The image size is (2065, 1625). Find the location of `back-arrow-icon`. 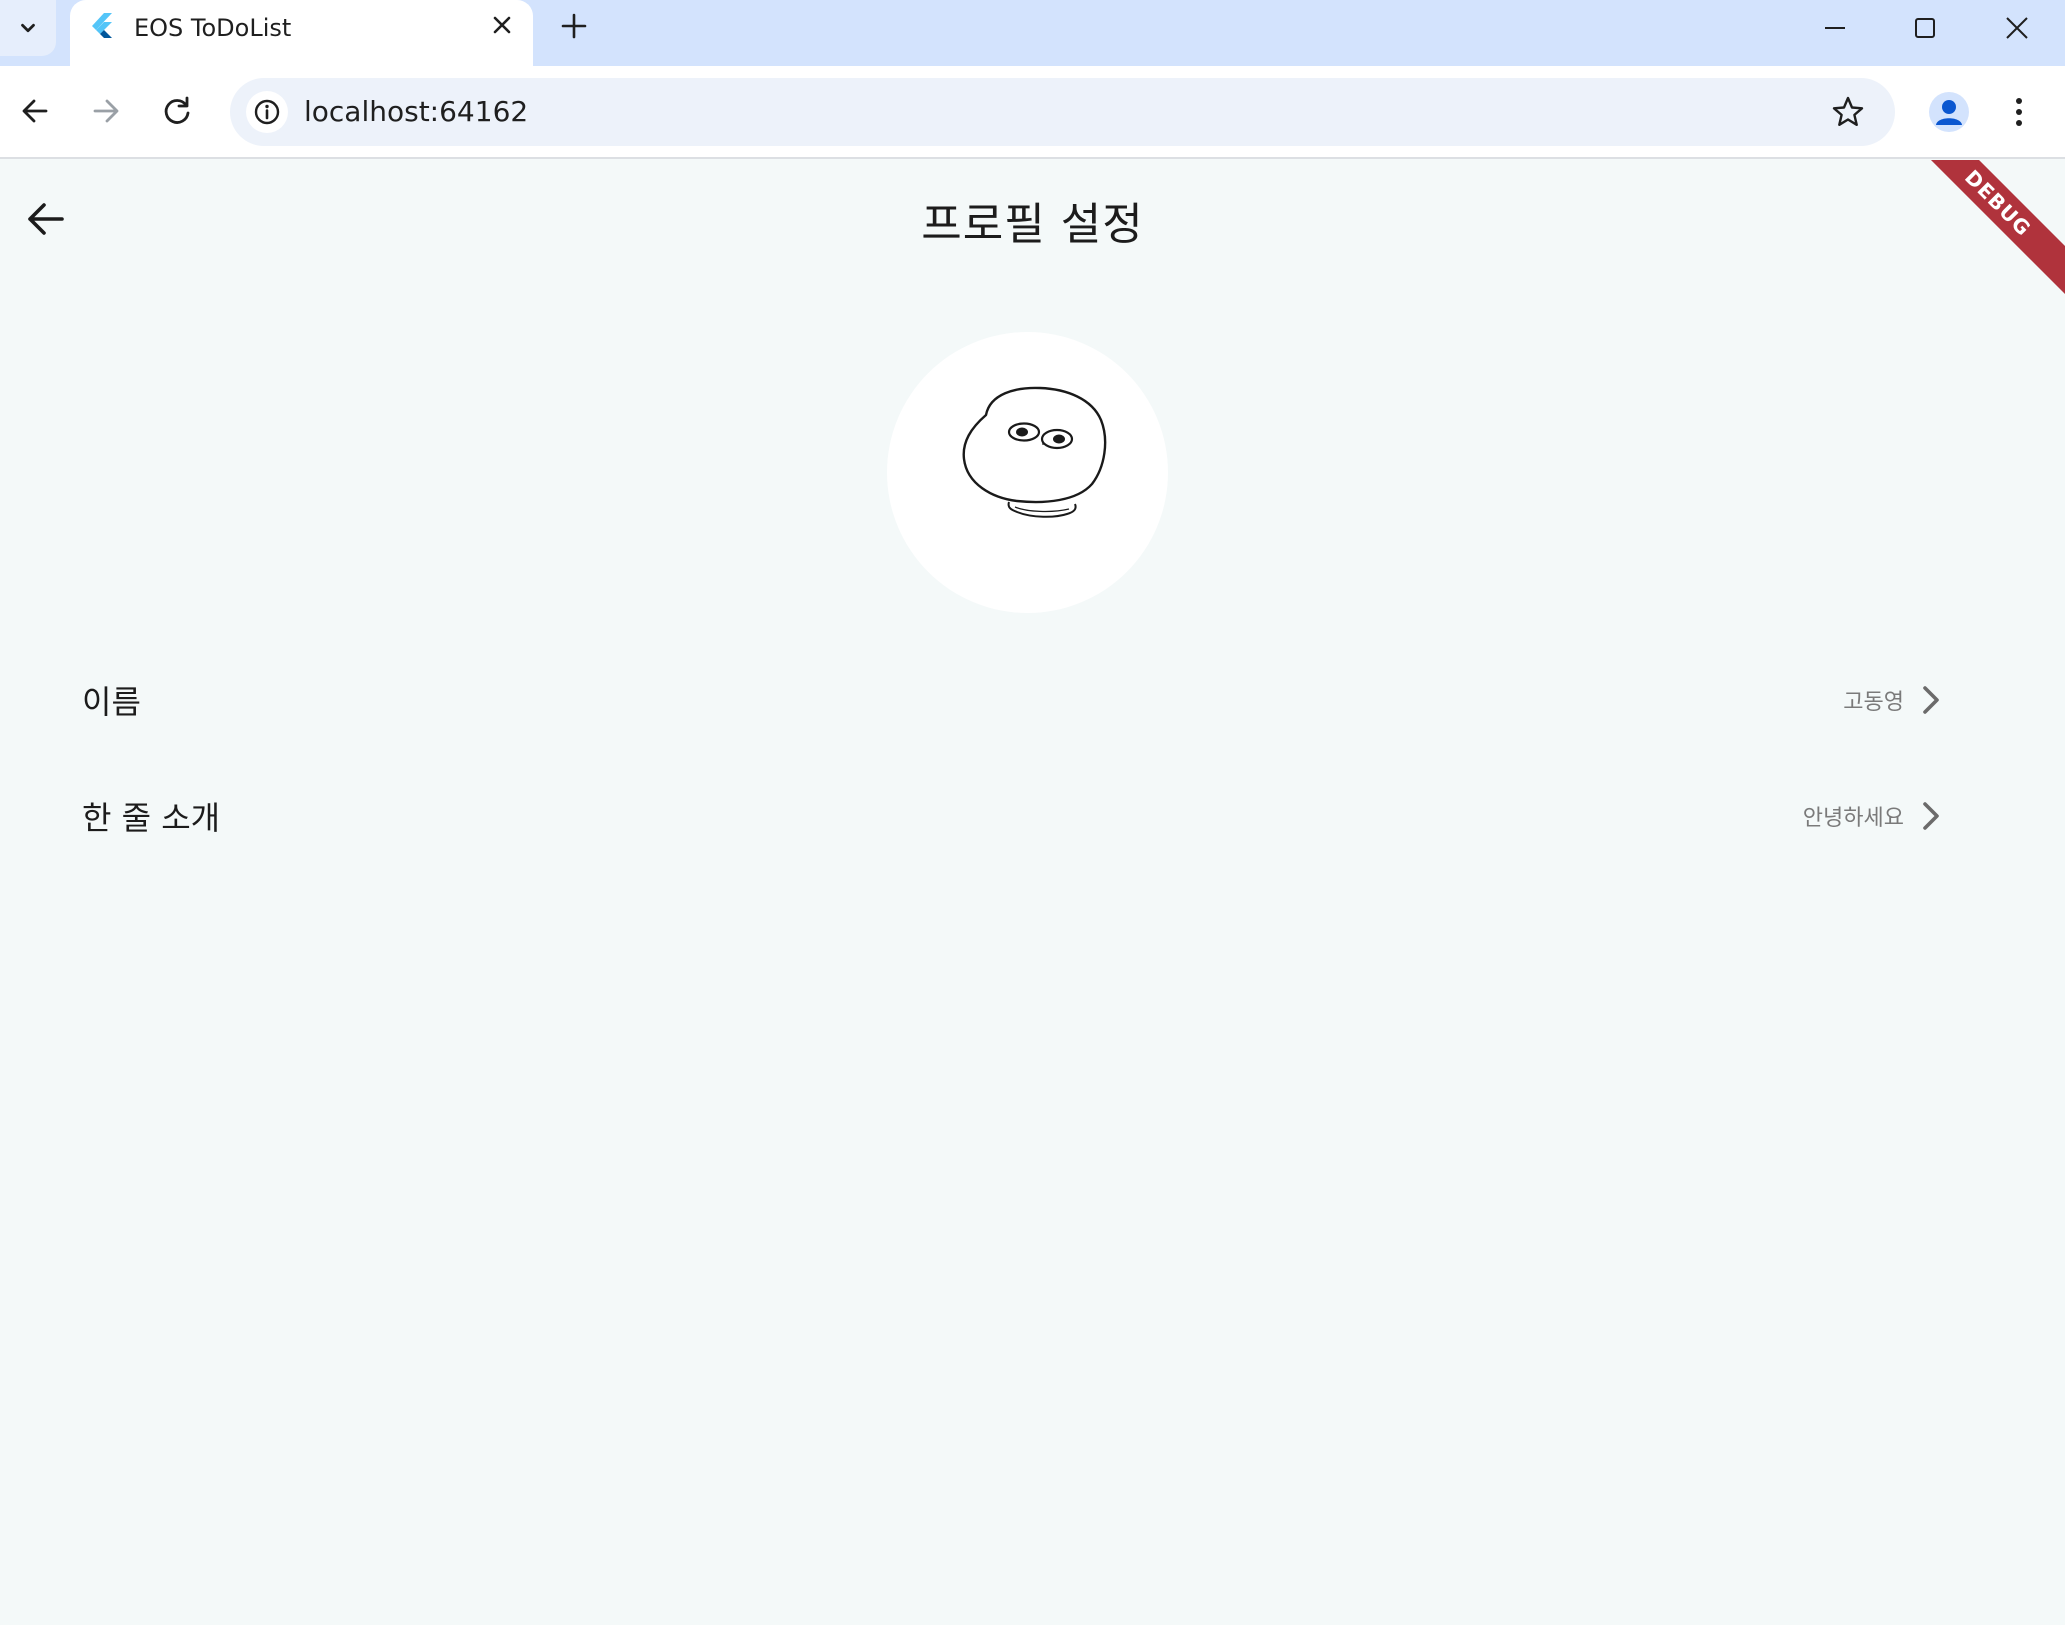

back-arrow-icon is located at coordinates (35, 111).